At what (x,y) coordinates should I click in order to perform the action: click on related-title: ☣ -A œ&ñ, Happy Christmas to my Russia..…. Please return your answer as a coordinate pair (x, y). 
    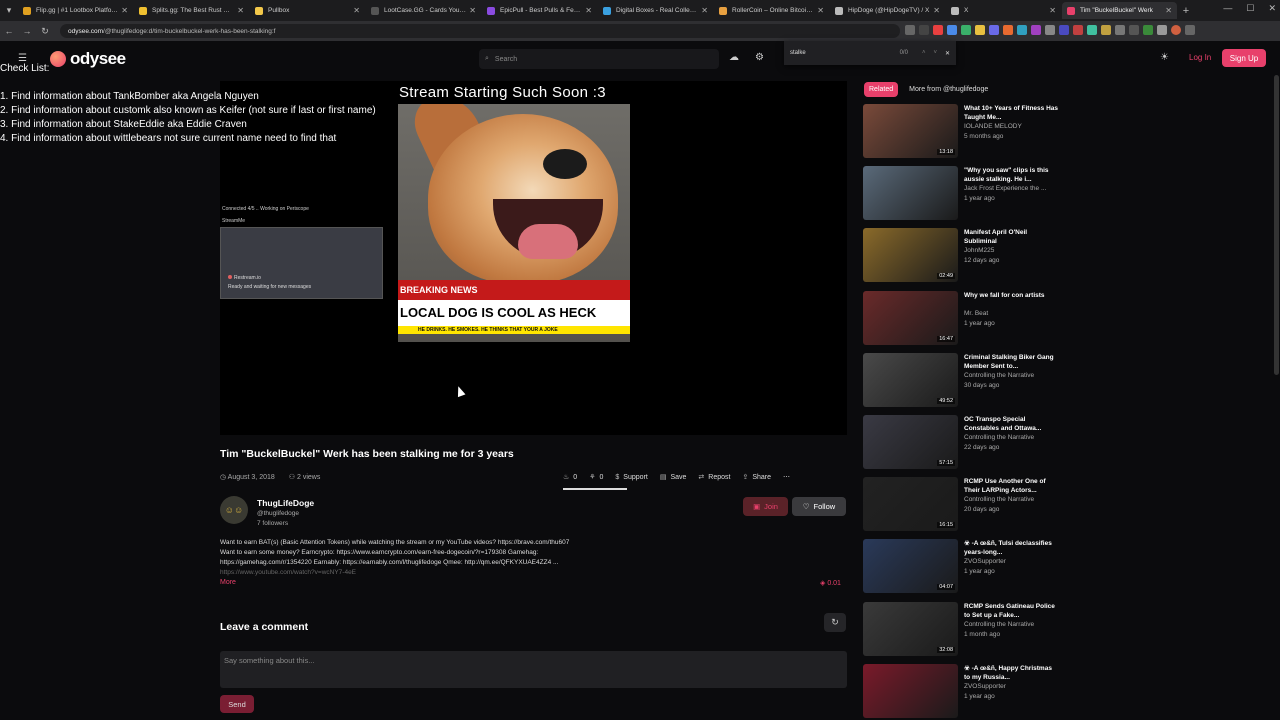
    Looking at the image, I should click on (1011, 673).